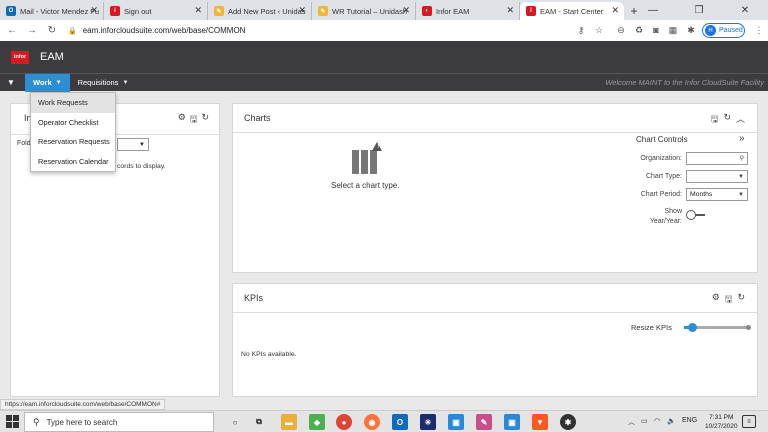 The height and width of the screenshot is (432, 768). I want to click on paint-icon: ✎, so click(484, 422).